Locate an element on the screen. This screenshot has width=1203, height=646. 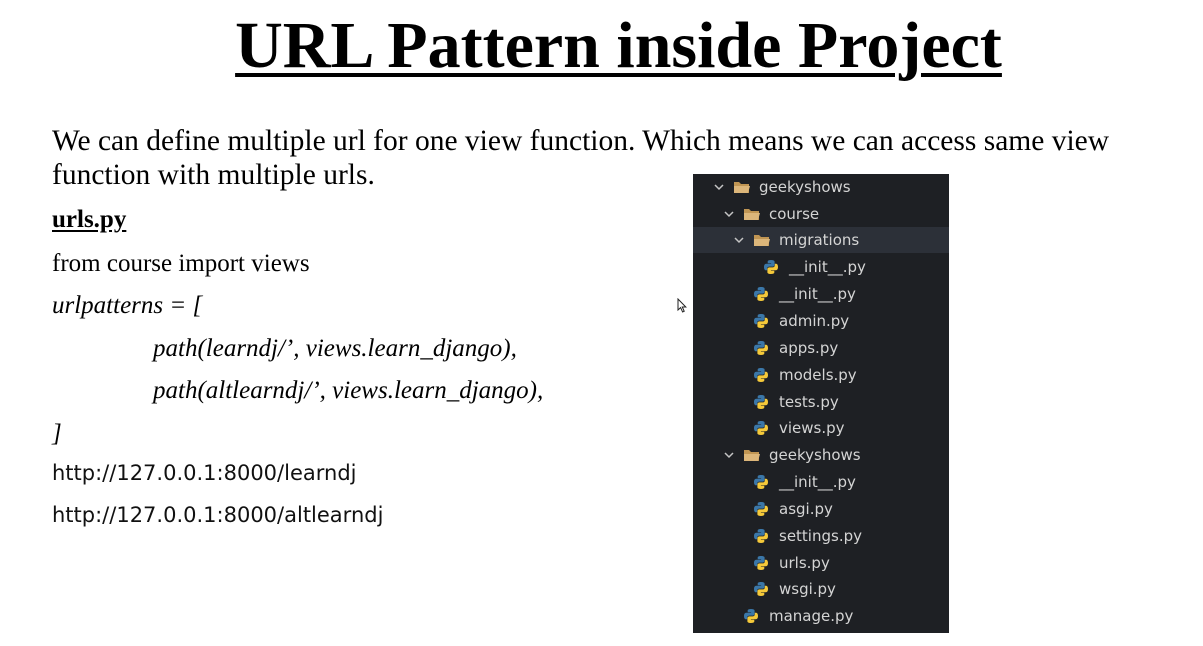
tree-label: course is located at coordinates (794, 214).